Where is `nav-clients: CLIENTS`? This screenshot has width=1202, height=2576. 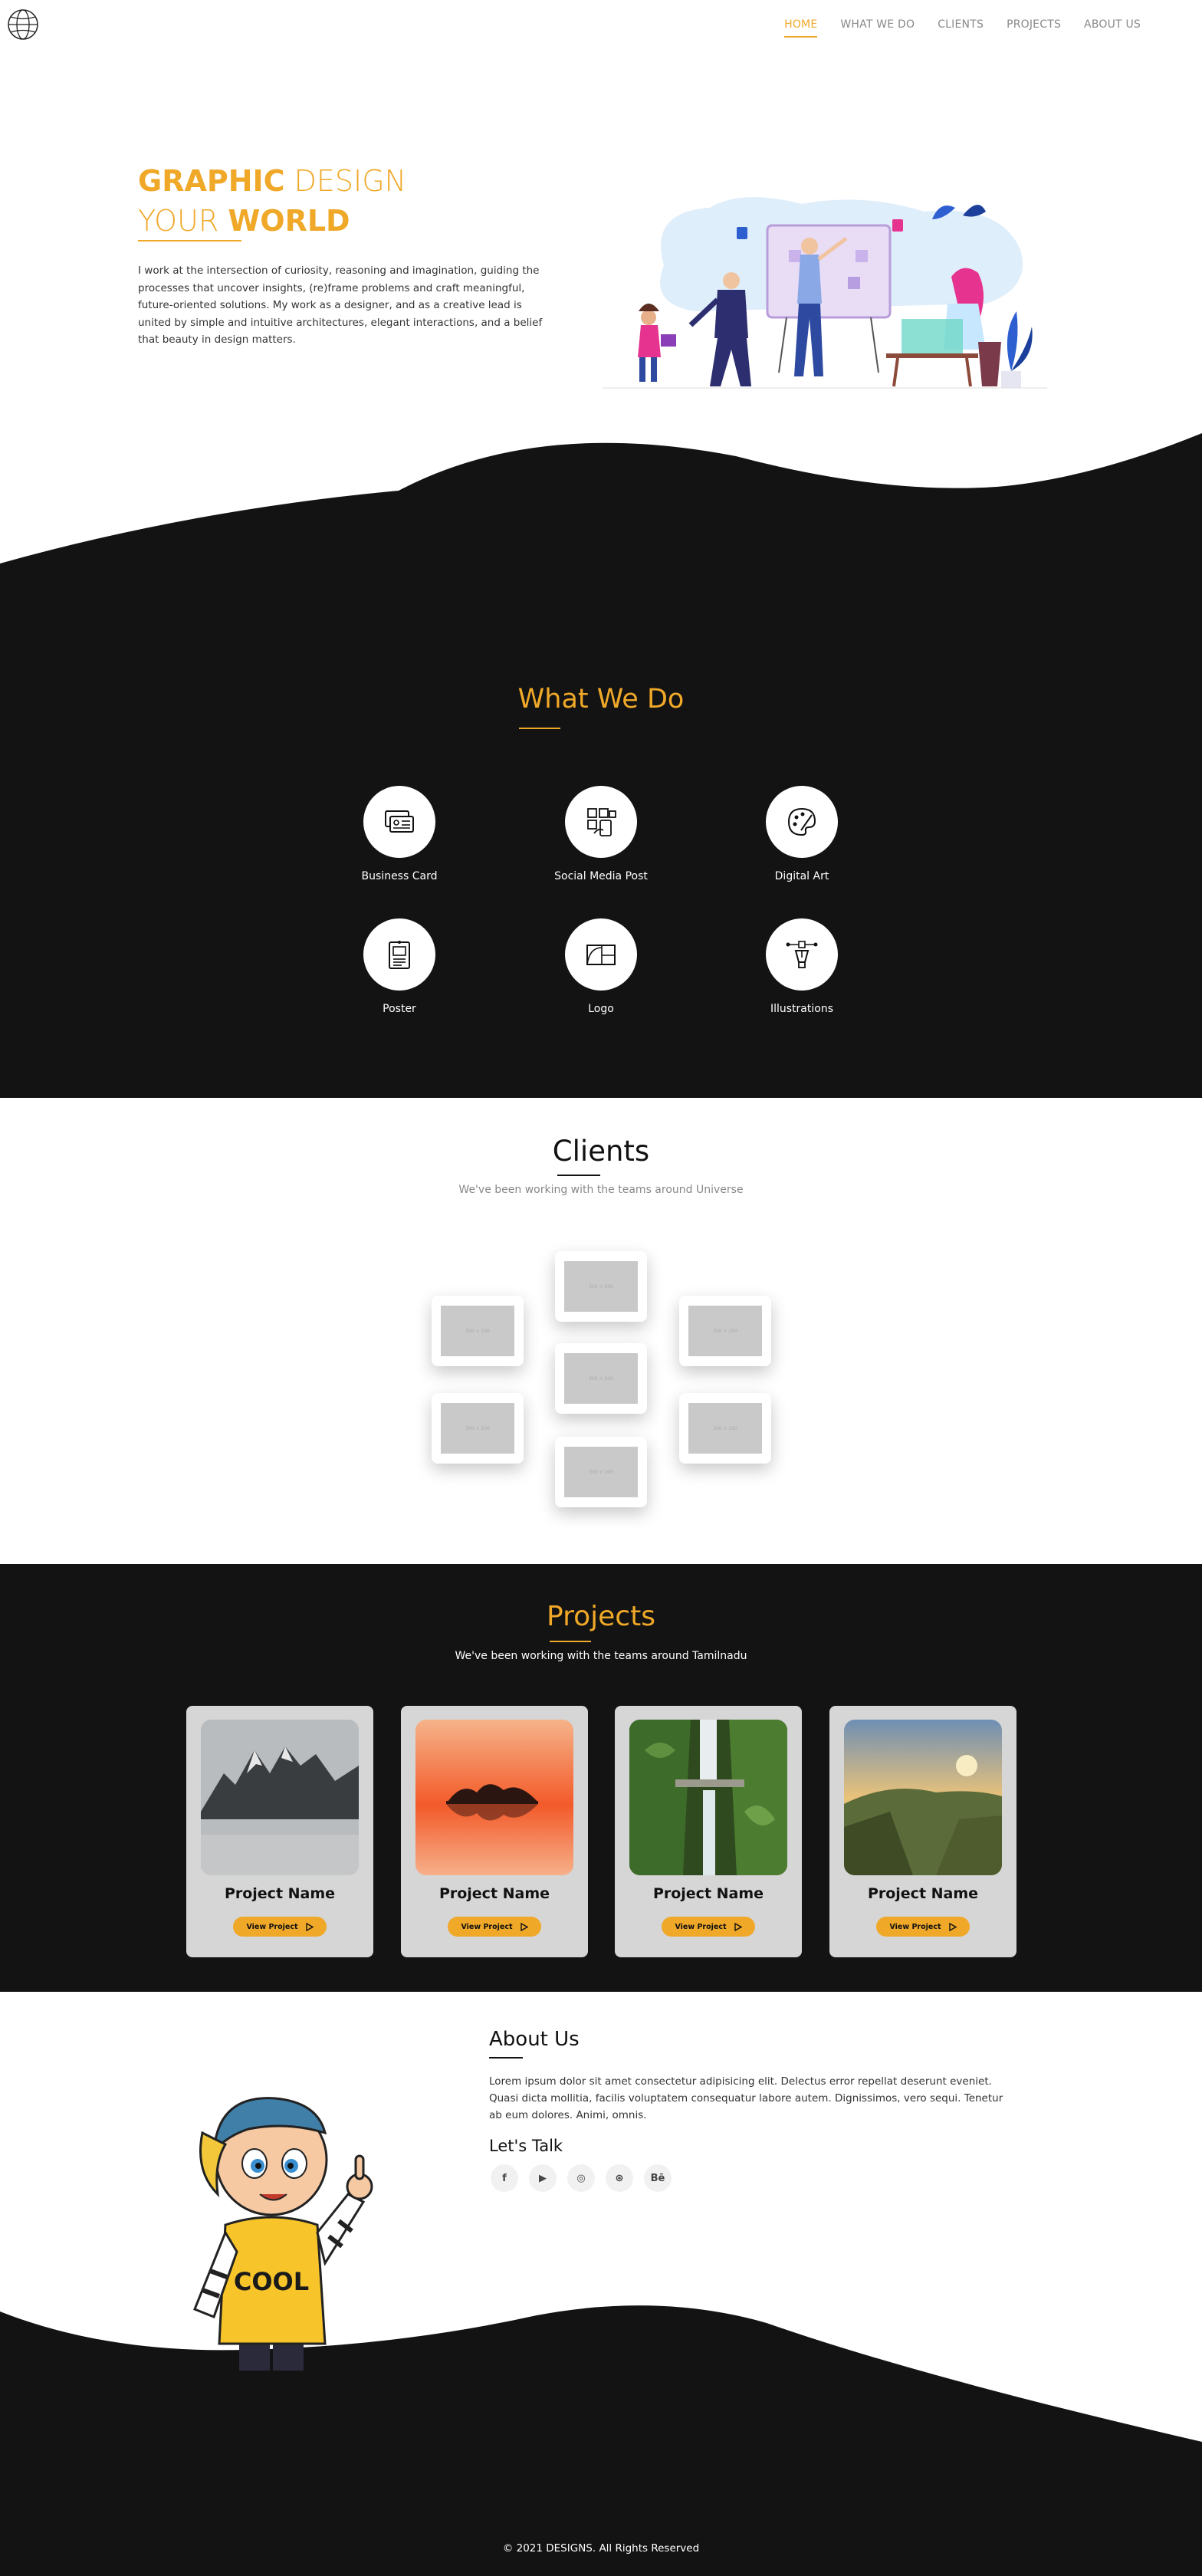 nav-clients: CLIENTS is located at coordinates (961, 24).